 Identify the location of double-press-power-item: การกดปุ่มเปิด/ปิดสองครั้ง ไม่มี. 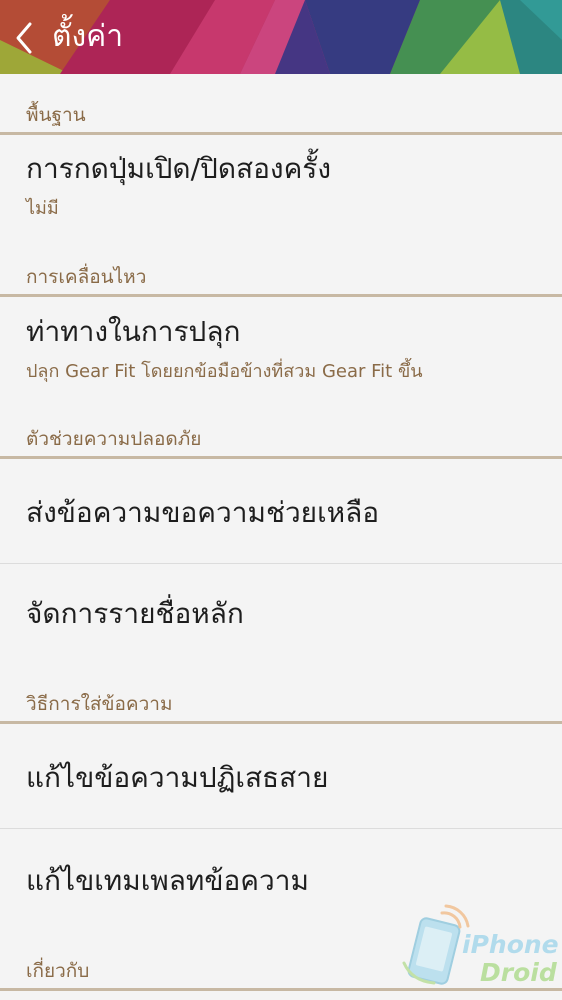
(281, 187).